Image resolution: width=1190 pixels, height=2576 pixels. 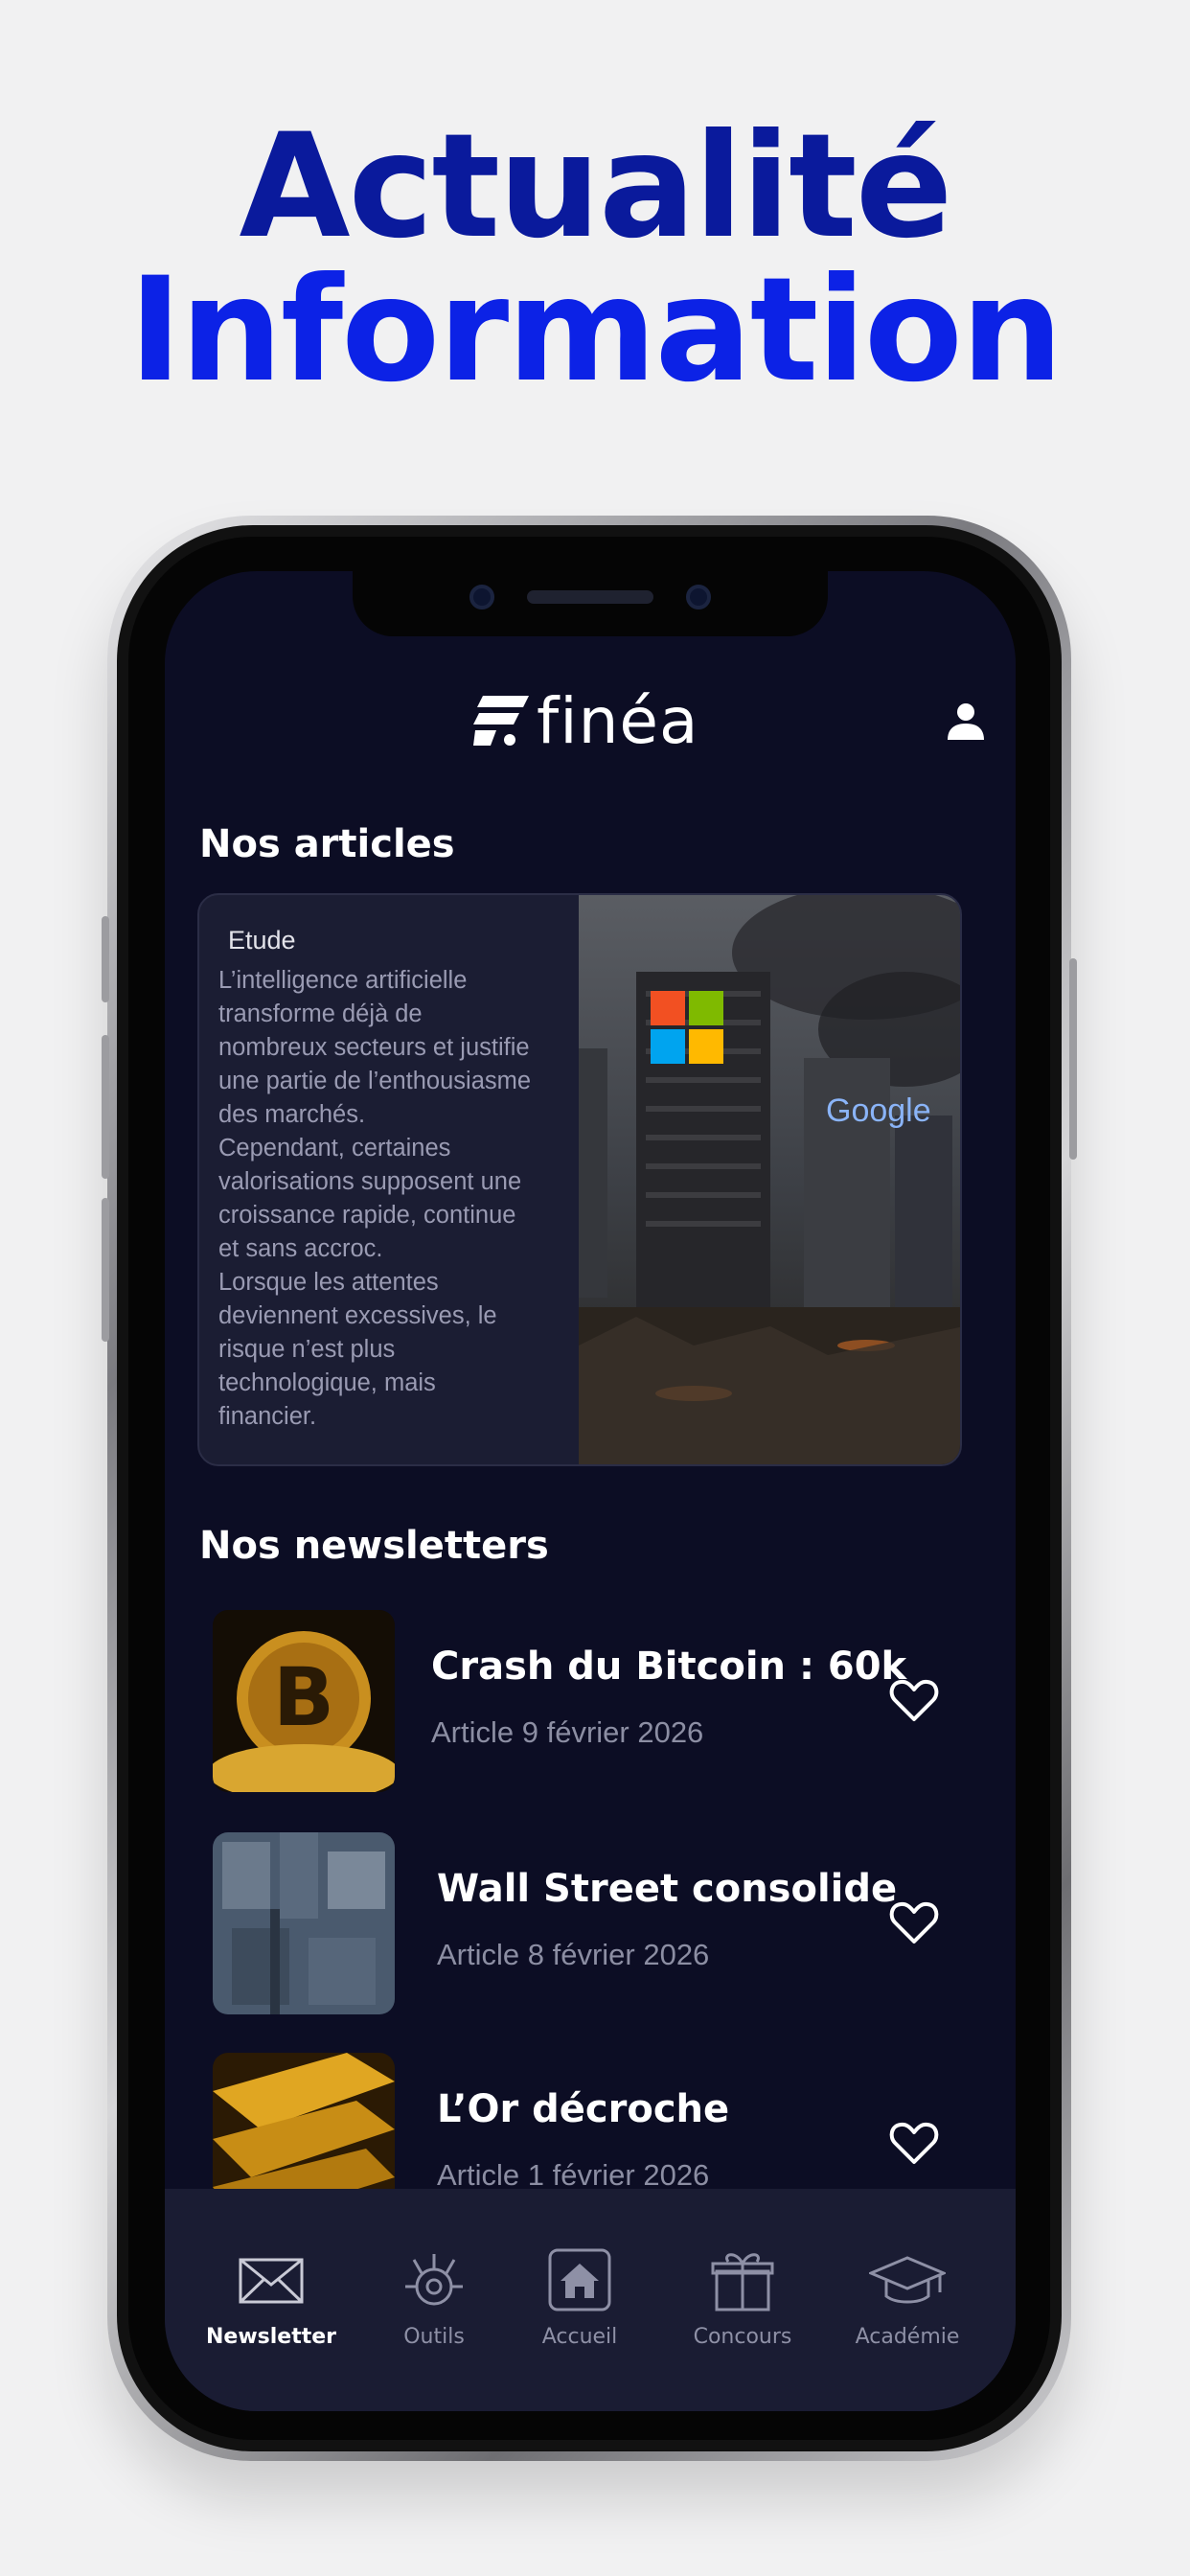 I want to click on app-header: finéa, so click(x=590, y=721).